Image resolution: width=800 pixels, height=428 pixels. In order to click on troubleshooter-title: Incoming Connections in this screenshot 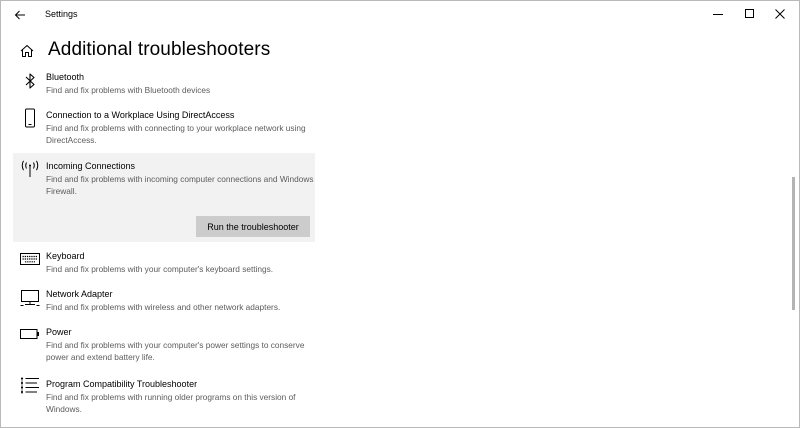, I will do `click(91, 166)`.